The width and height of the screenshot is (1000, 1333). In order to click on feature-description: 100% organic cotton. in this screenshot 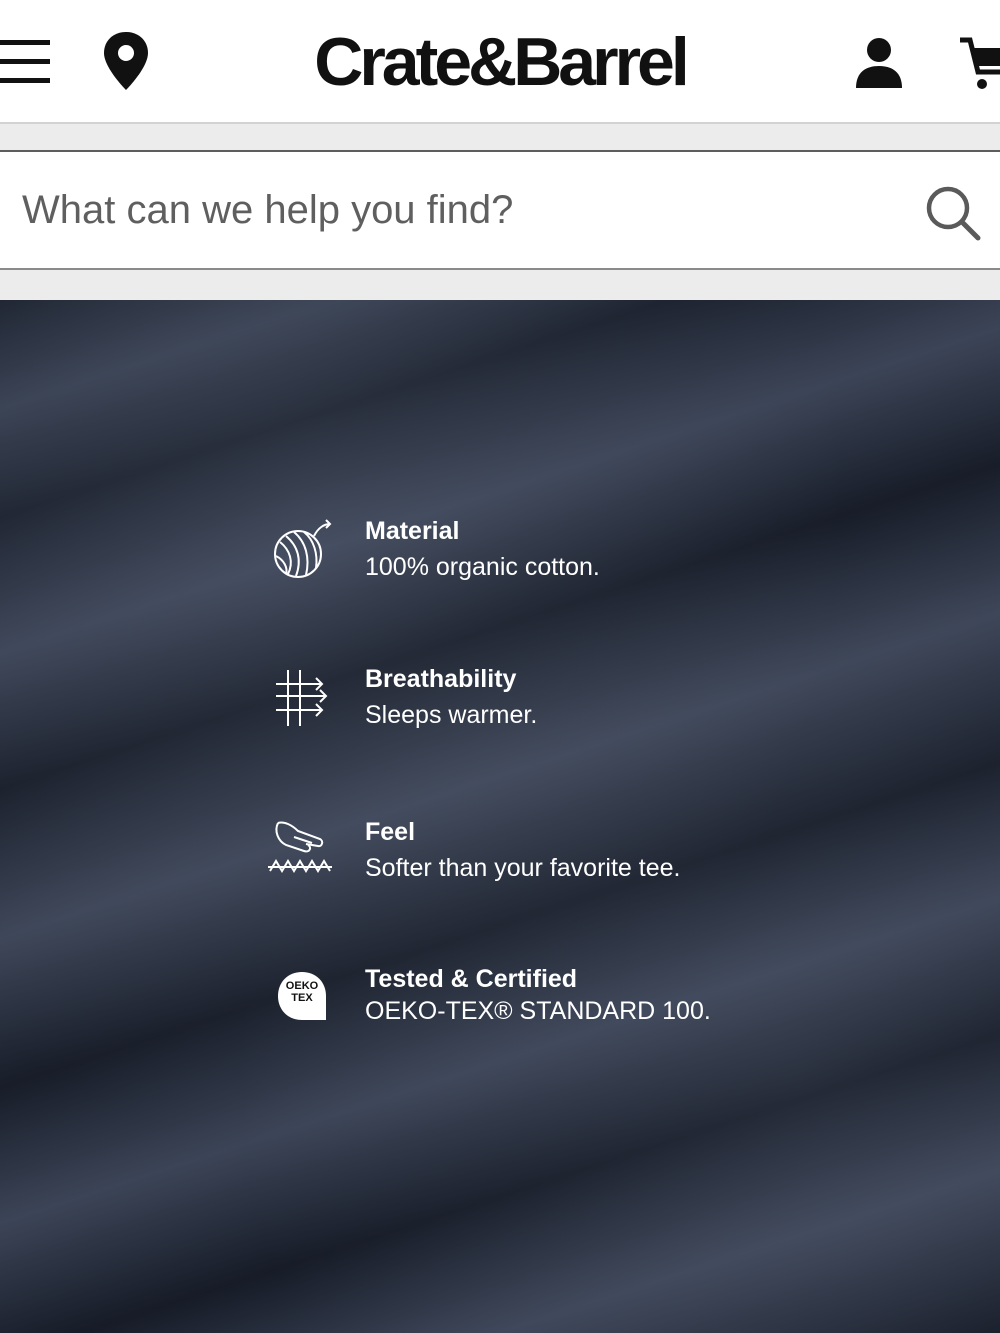, I will do `click(482, 567)`.